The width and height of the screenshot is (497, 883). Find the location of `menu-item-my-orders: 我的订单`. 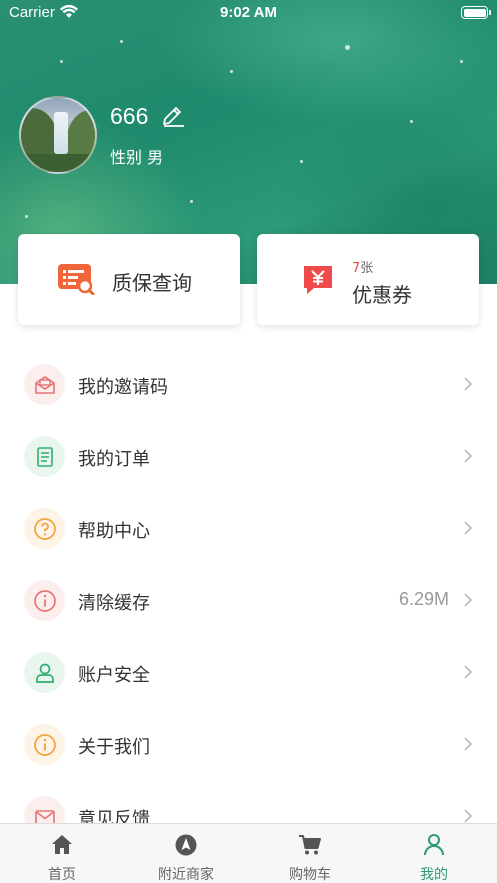

menu-item-my-orders: 我的订单 is located at coordinates (248, 457).